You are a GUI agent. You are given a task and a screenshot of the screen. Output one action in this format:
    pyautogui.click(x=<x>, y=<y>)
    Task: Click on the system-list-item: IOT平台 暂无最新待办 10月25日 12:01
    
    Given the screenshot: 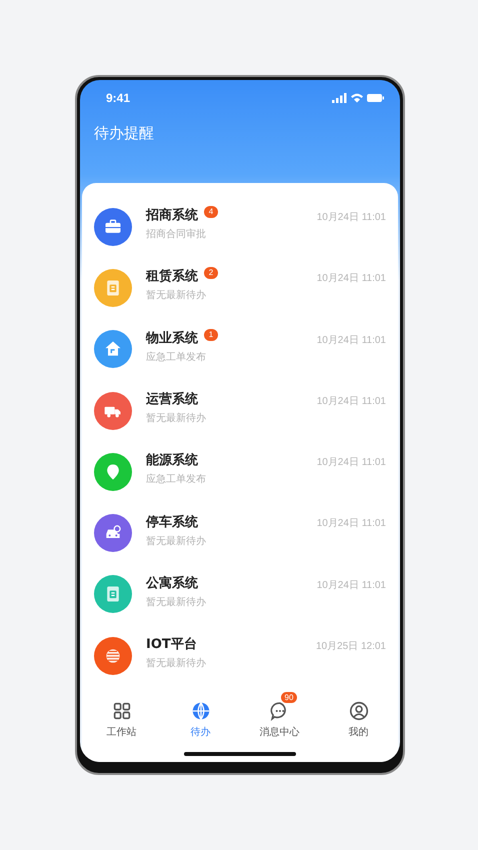 What is the action you would take?
    pyautogui.click(x=240, y=655)
    